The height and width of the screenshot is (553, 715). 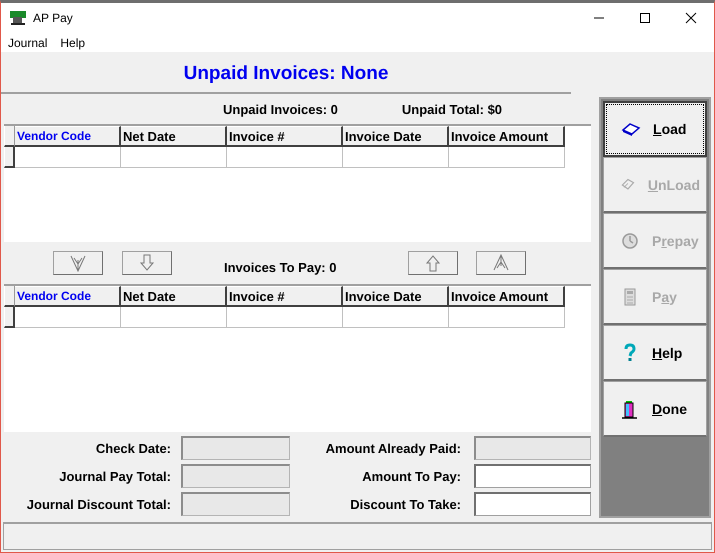 What do you see at coordinates (114, 476) in the screenshot?
I see `field-label: Journal Pay Total:` at bounding box center [114, 476].